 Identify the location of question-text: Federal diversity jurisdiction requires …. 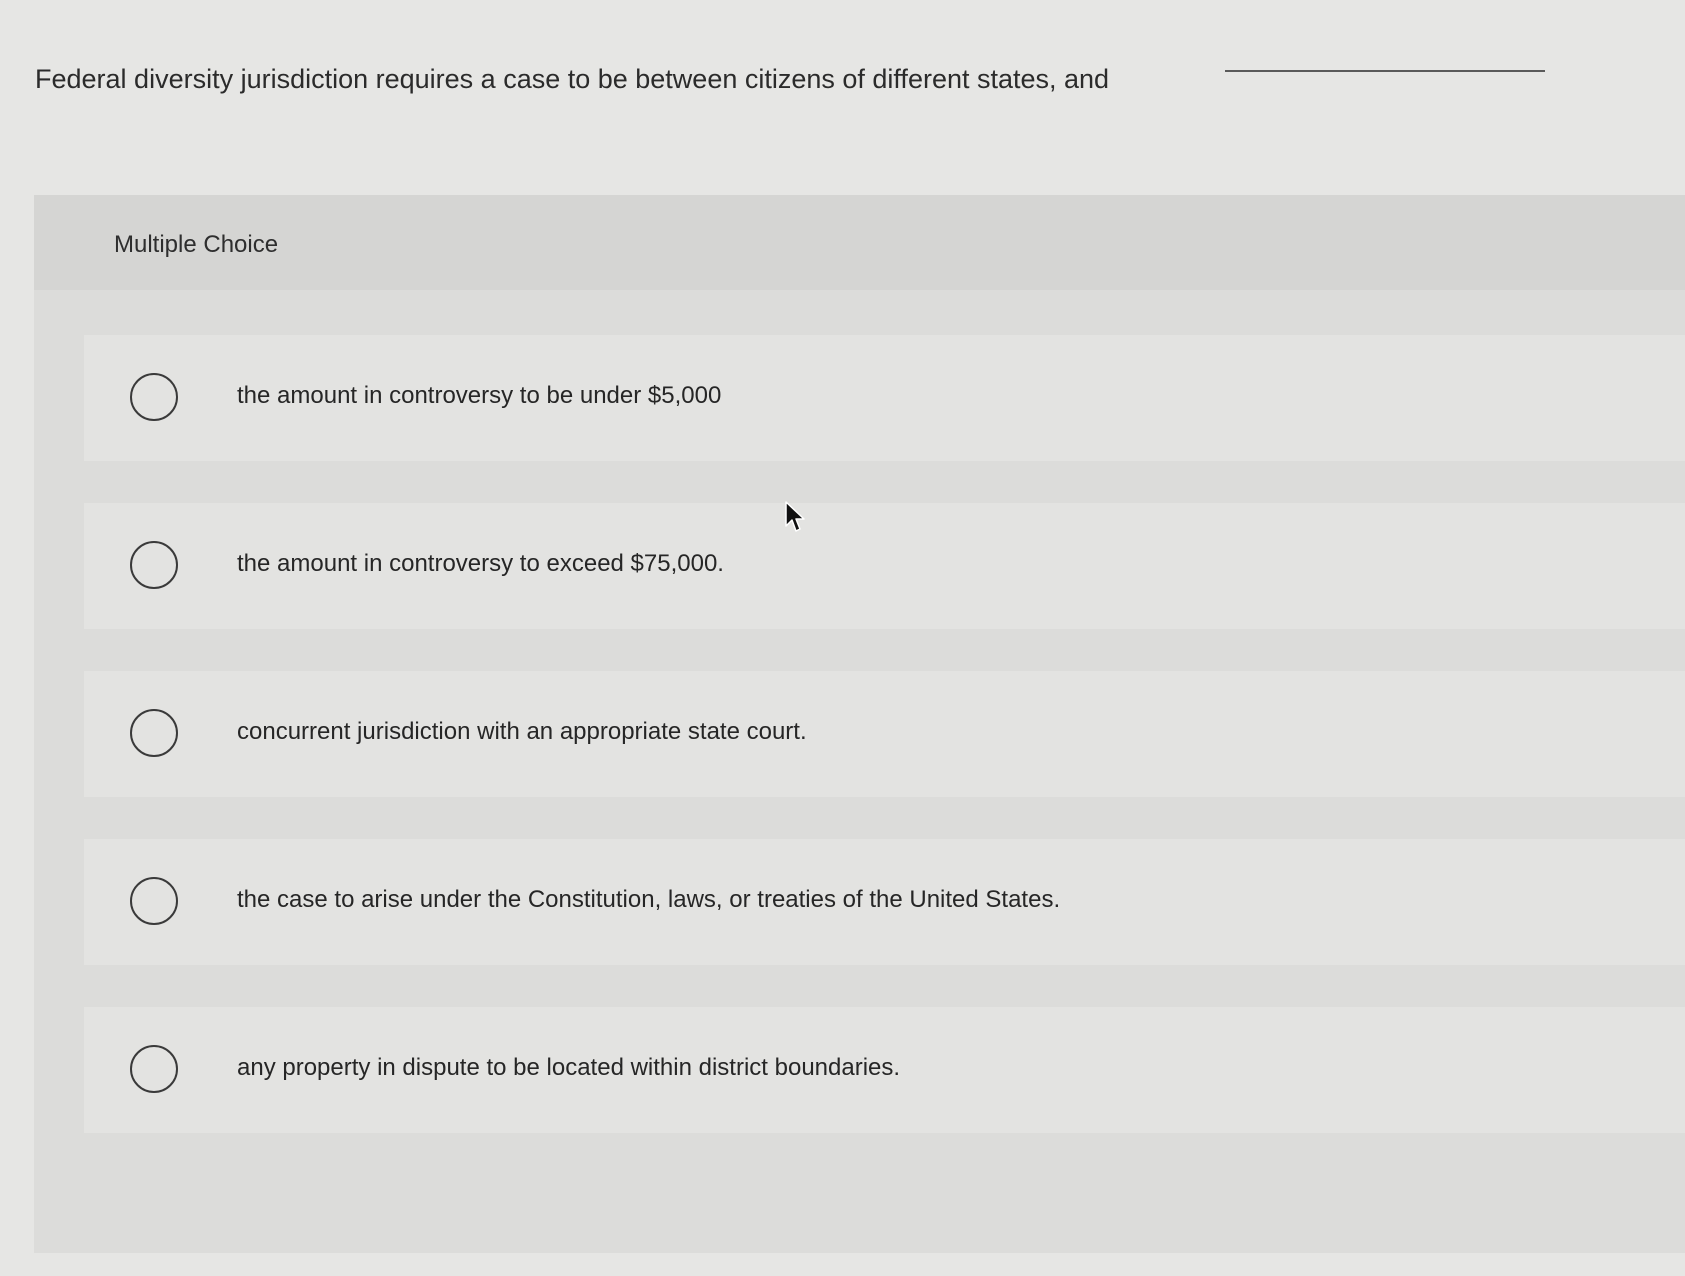
(572, 79).